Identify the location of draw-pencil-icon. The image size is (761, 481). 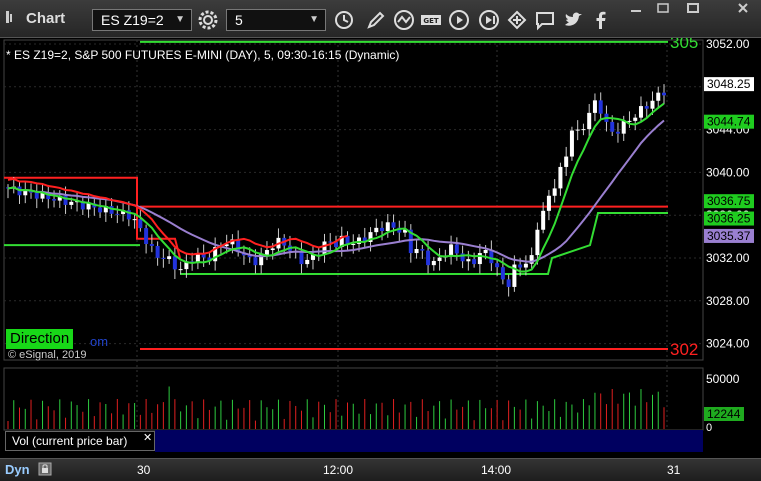
(376, 20).